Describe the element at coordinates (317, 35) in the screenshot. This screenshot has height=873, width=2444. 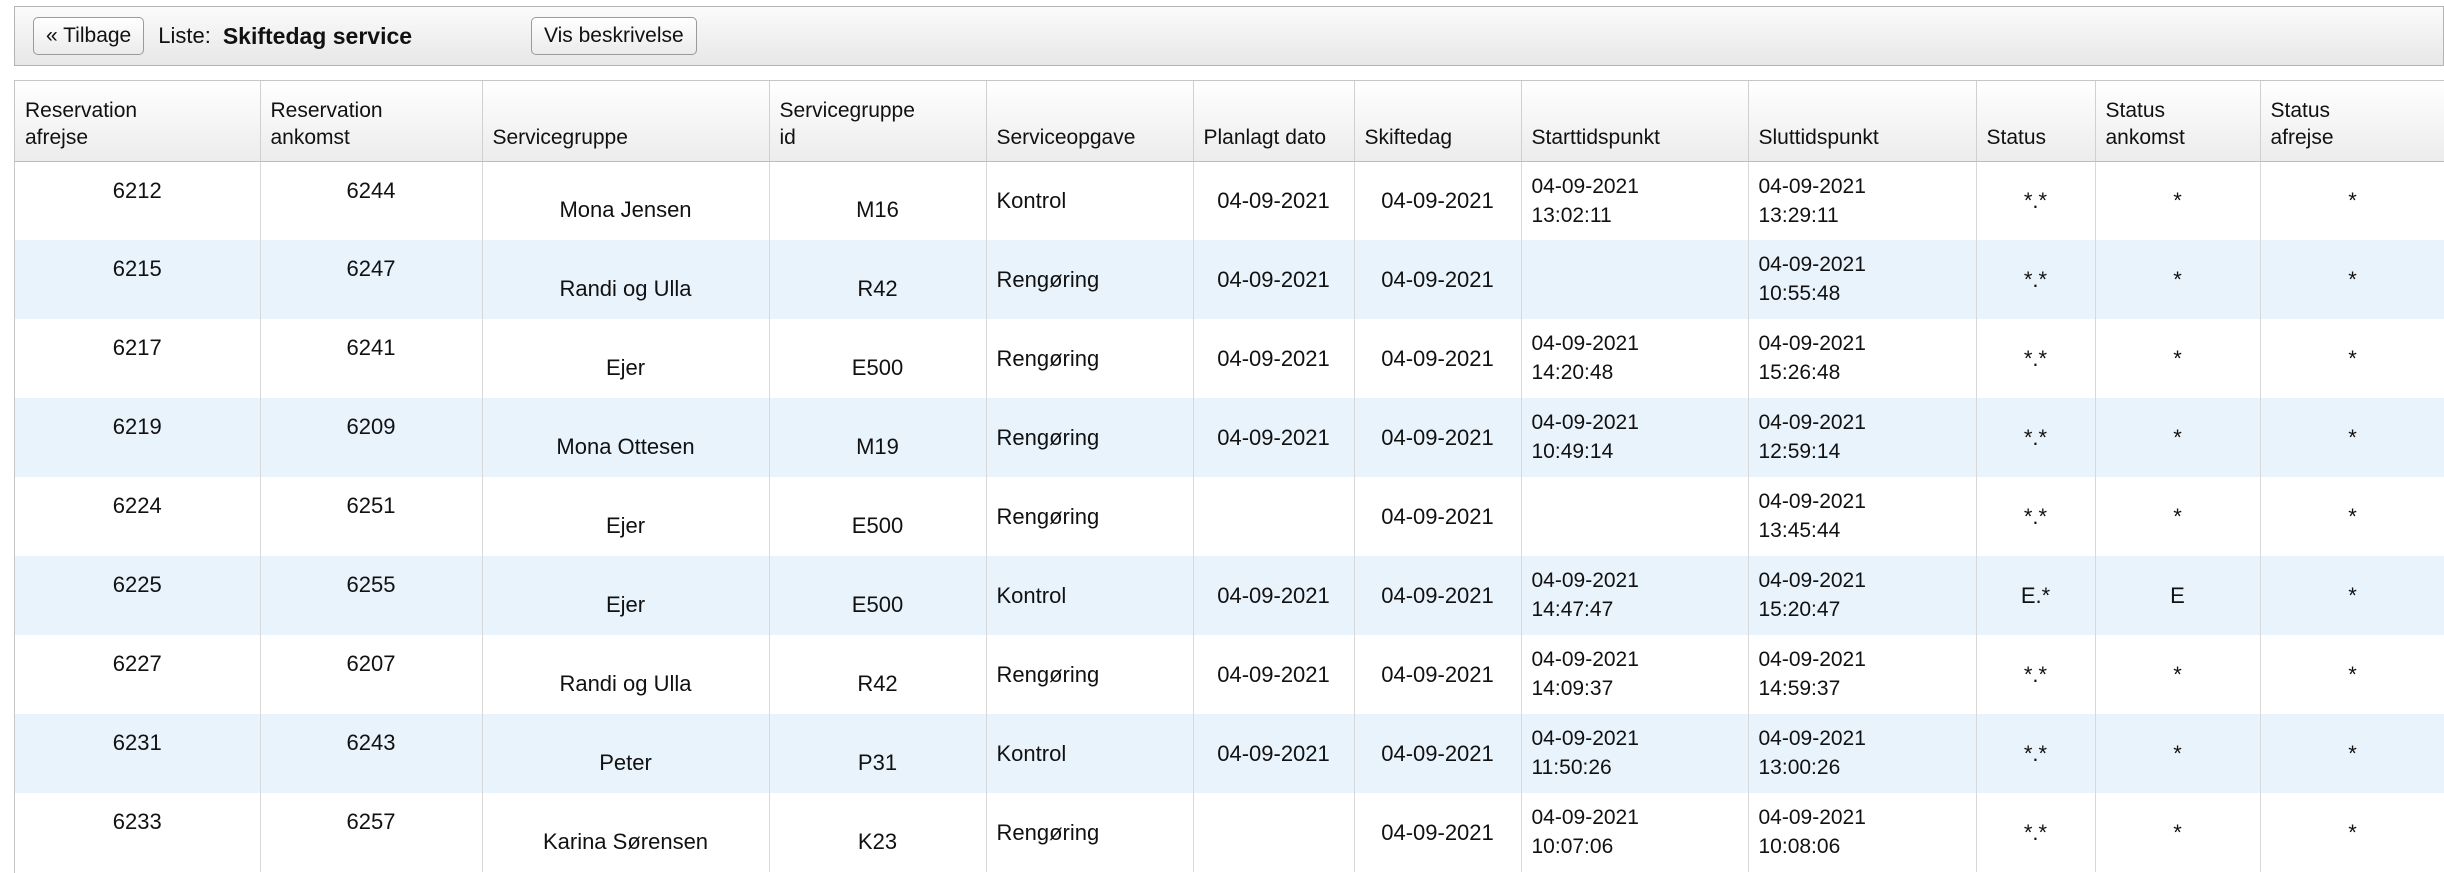
I see `list-name: Skiftedag service` at that location.